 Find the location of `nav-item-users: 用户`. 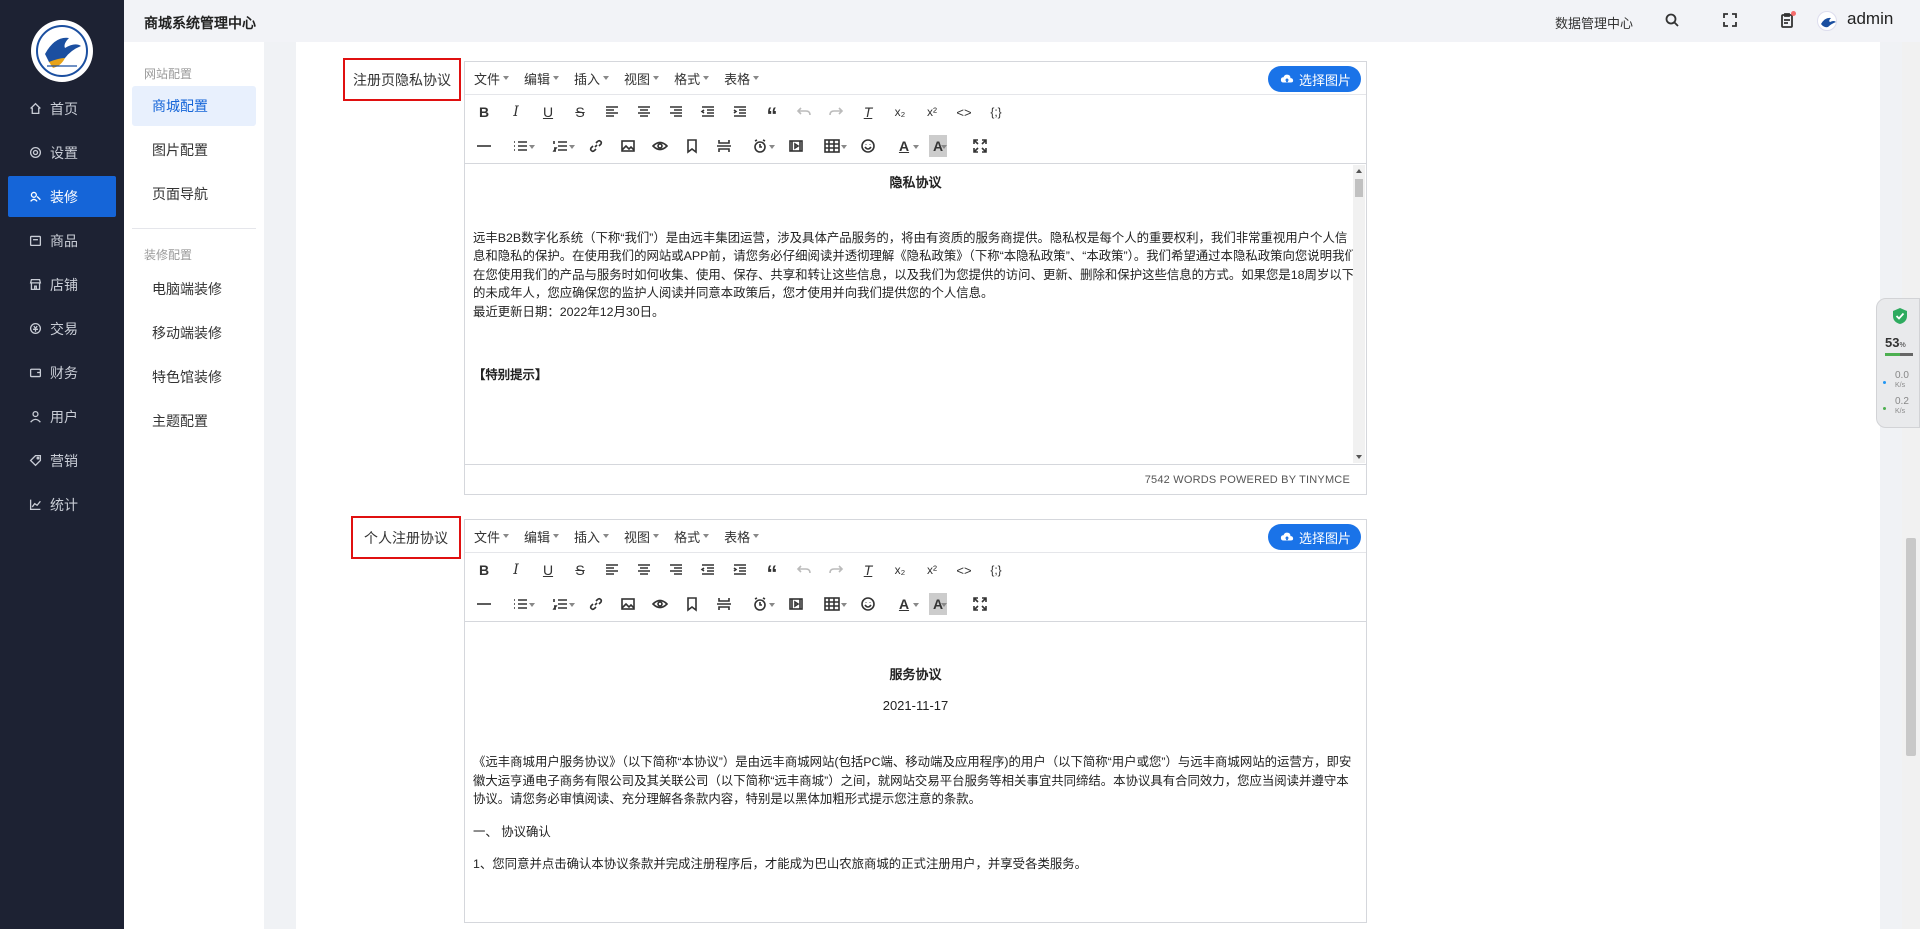

nav-item-users: 用户 is located at coordinates (62, 416).